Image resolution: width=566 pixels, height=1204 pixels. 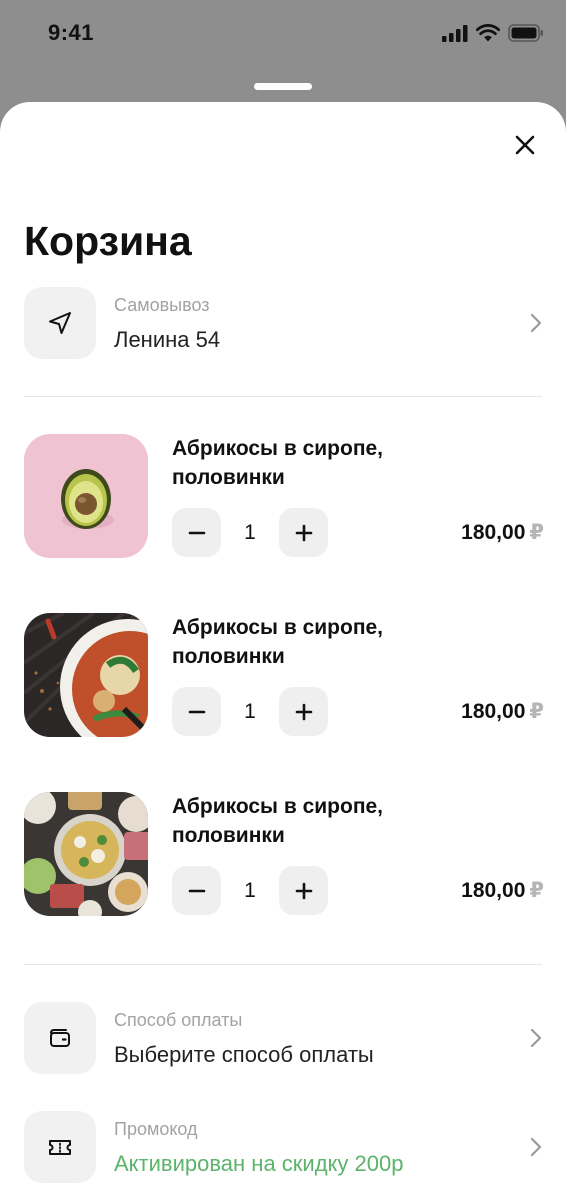 I want to click on delivery-icon-tile, so click(x=60, y=323).